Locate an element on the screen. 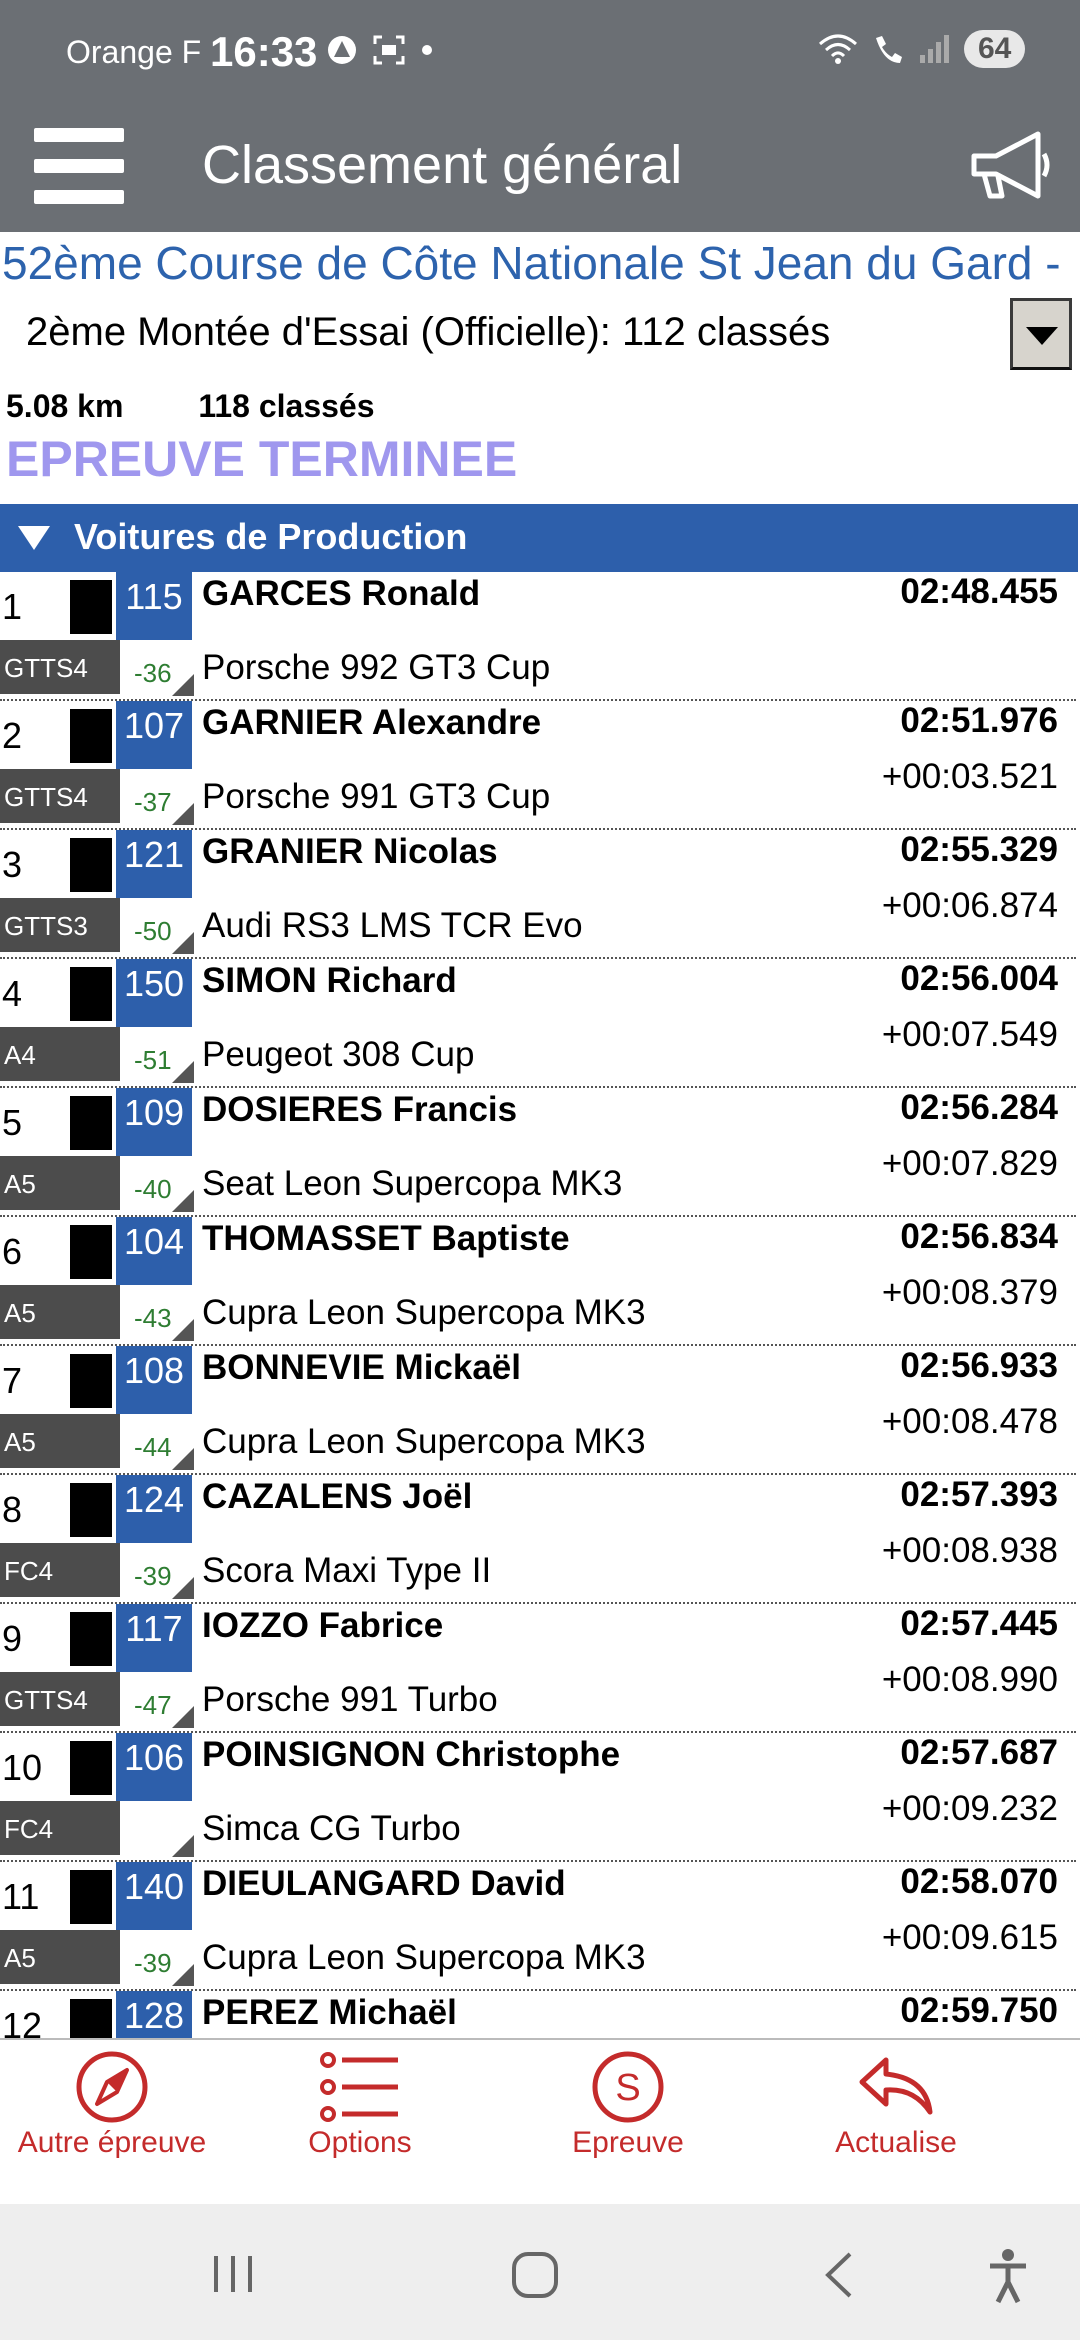 This screenshot has width=1080, height=2340. class-badge: GTTS3 is located at coordinates (60, 925).